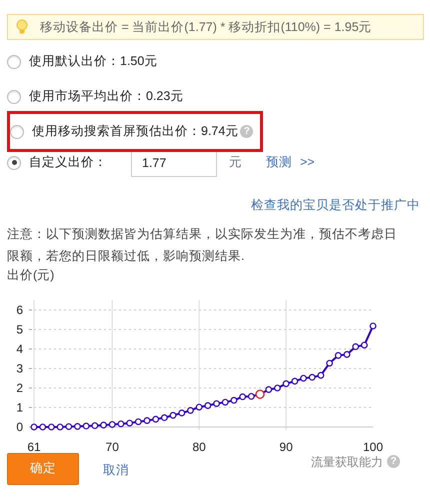  Describe the element at coordinates (19, 407) in the screenshot. I see `y-tick-label: 1` at that location.